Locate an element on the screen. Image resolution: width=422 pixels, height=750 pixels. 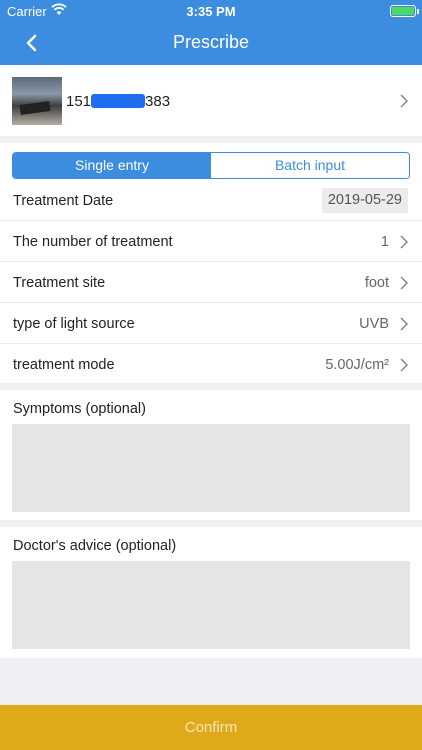
light-source-label: type of light source is located at coordinates (74, 324).